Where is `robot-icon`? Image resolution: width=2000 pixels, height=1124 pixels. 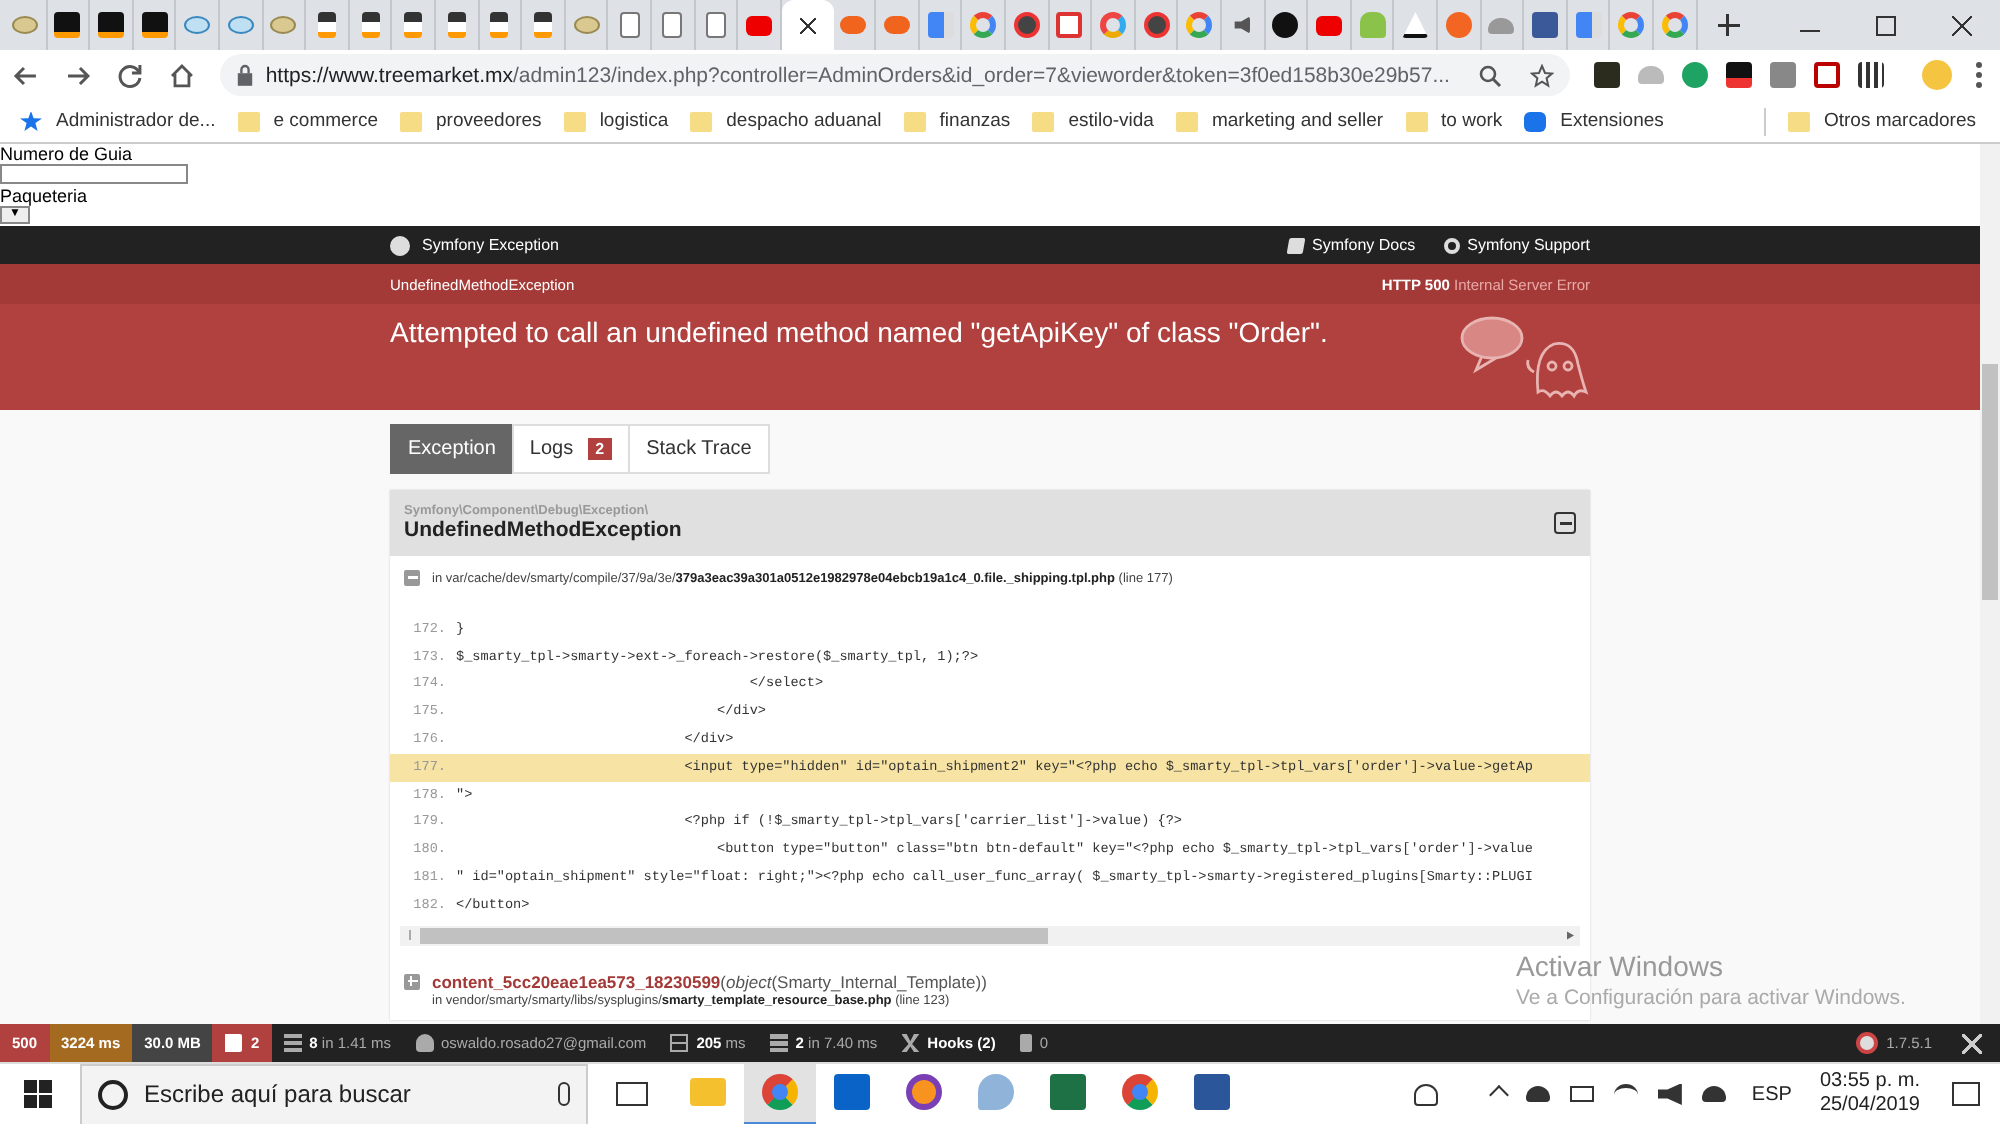 robot-icon is located at coordinates (1372, 25).